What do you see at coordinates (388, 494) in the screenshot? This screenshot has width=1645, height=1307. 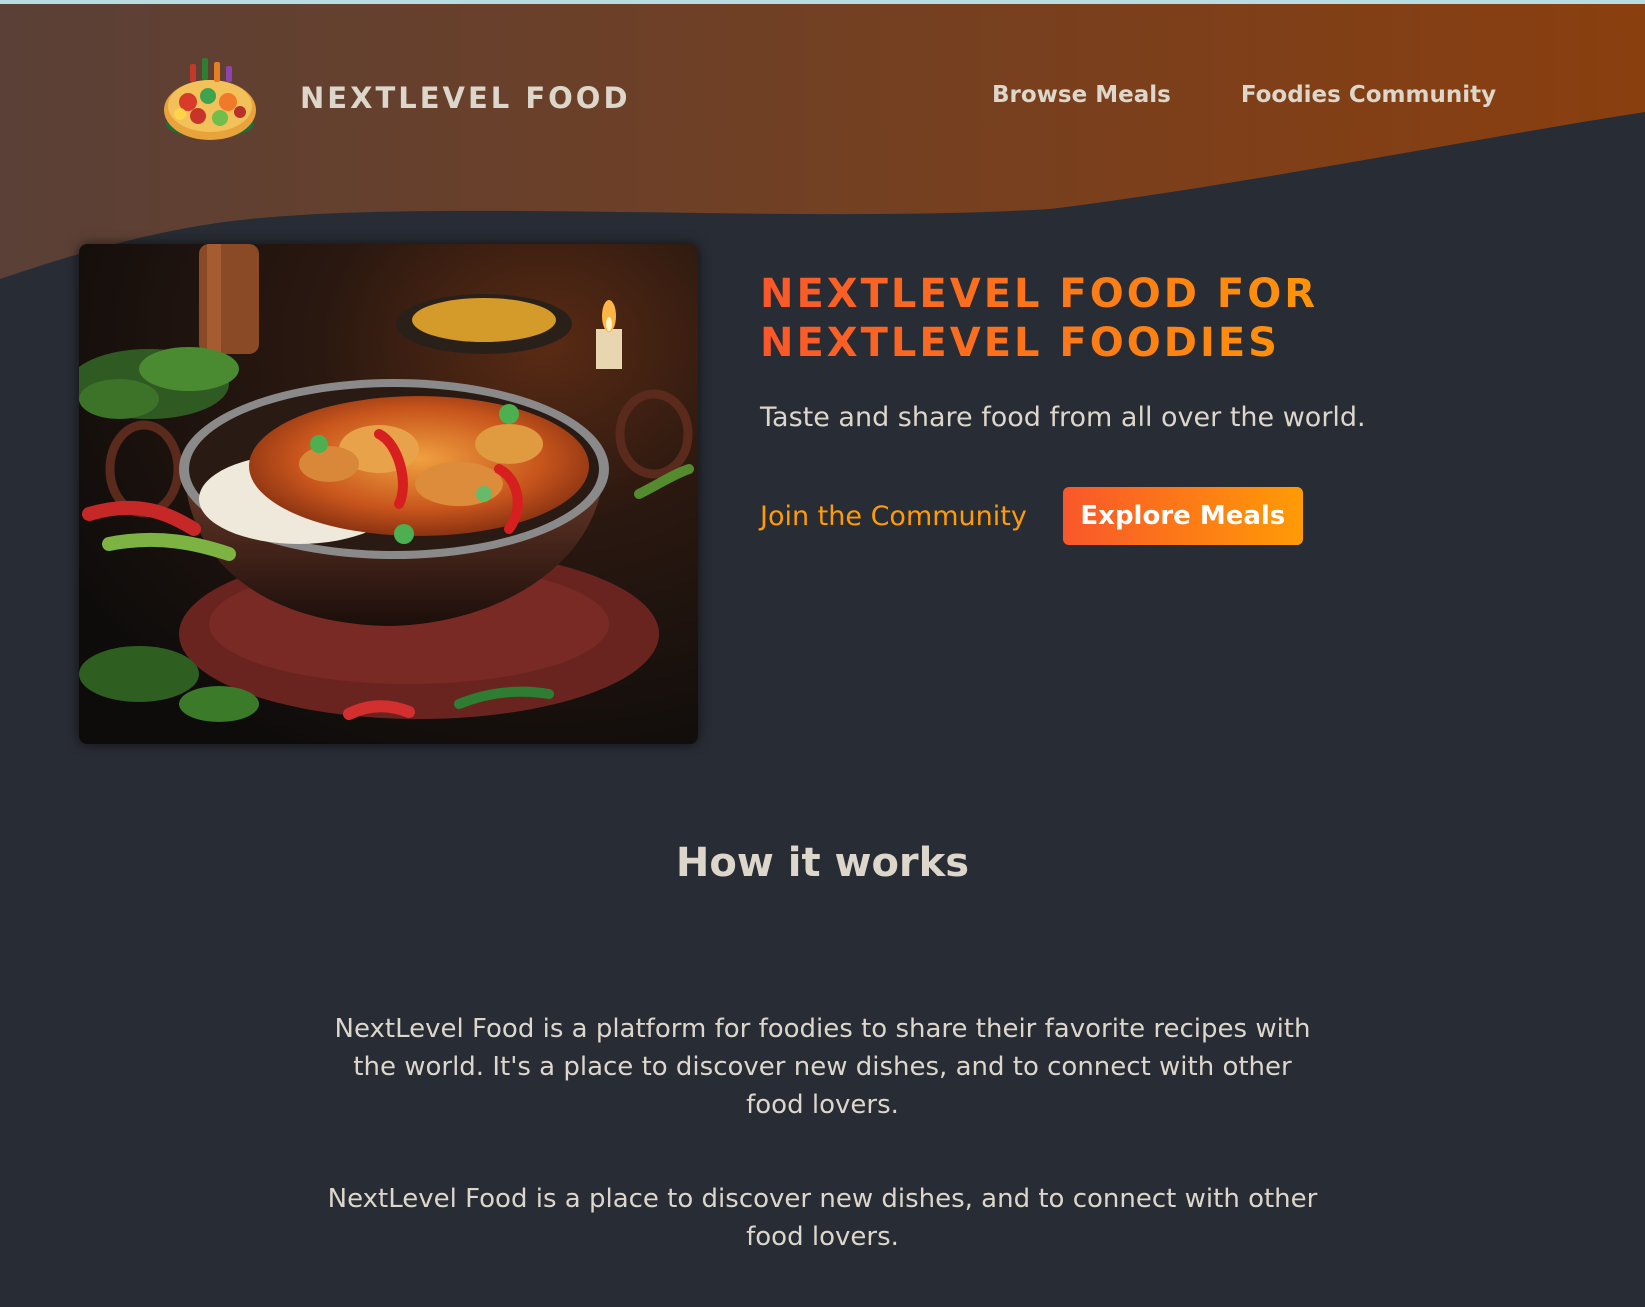 I see `hero-food-image` at bounding box center [388, 494].